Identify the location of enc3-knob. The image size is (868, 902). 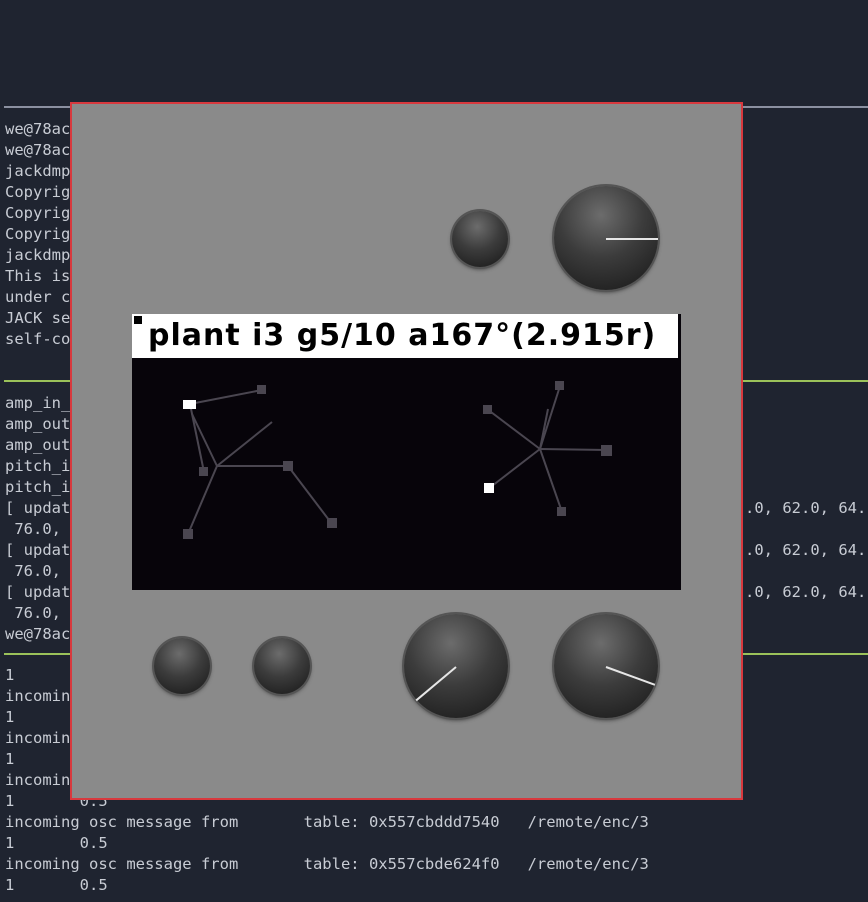
(606, 666).